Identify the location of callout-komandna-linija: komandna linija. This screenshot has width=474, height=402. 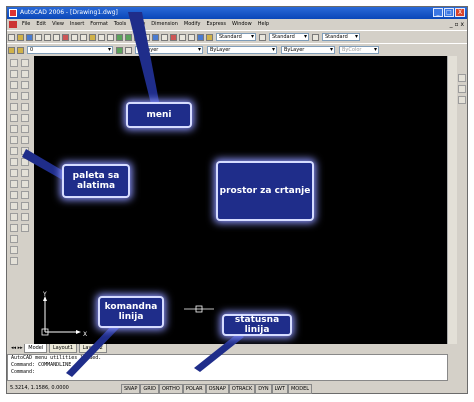
(131, 312).